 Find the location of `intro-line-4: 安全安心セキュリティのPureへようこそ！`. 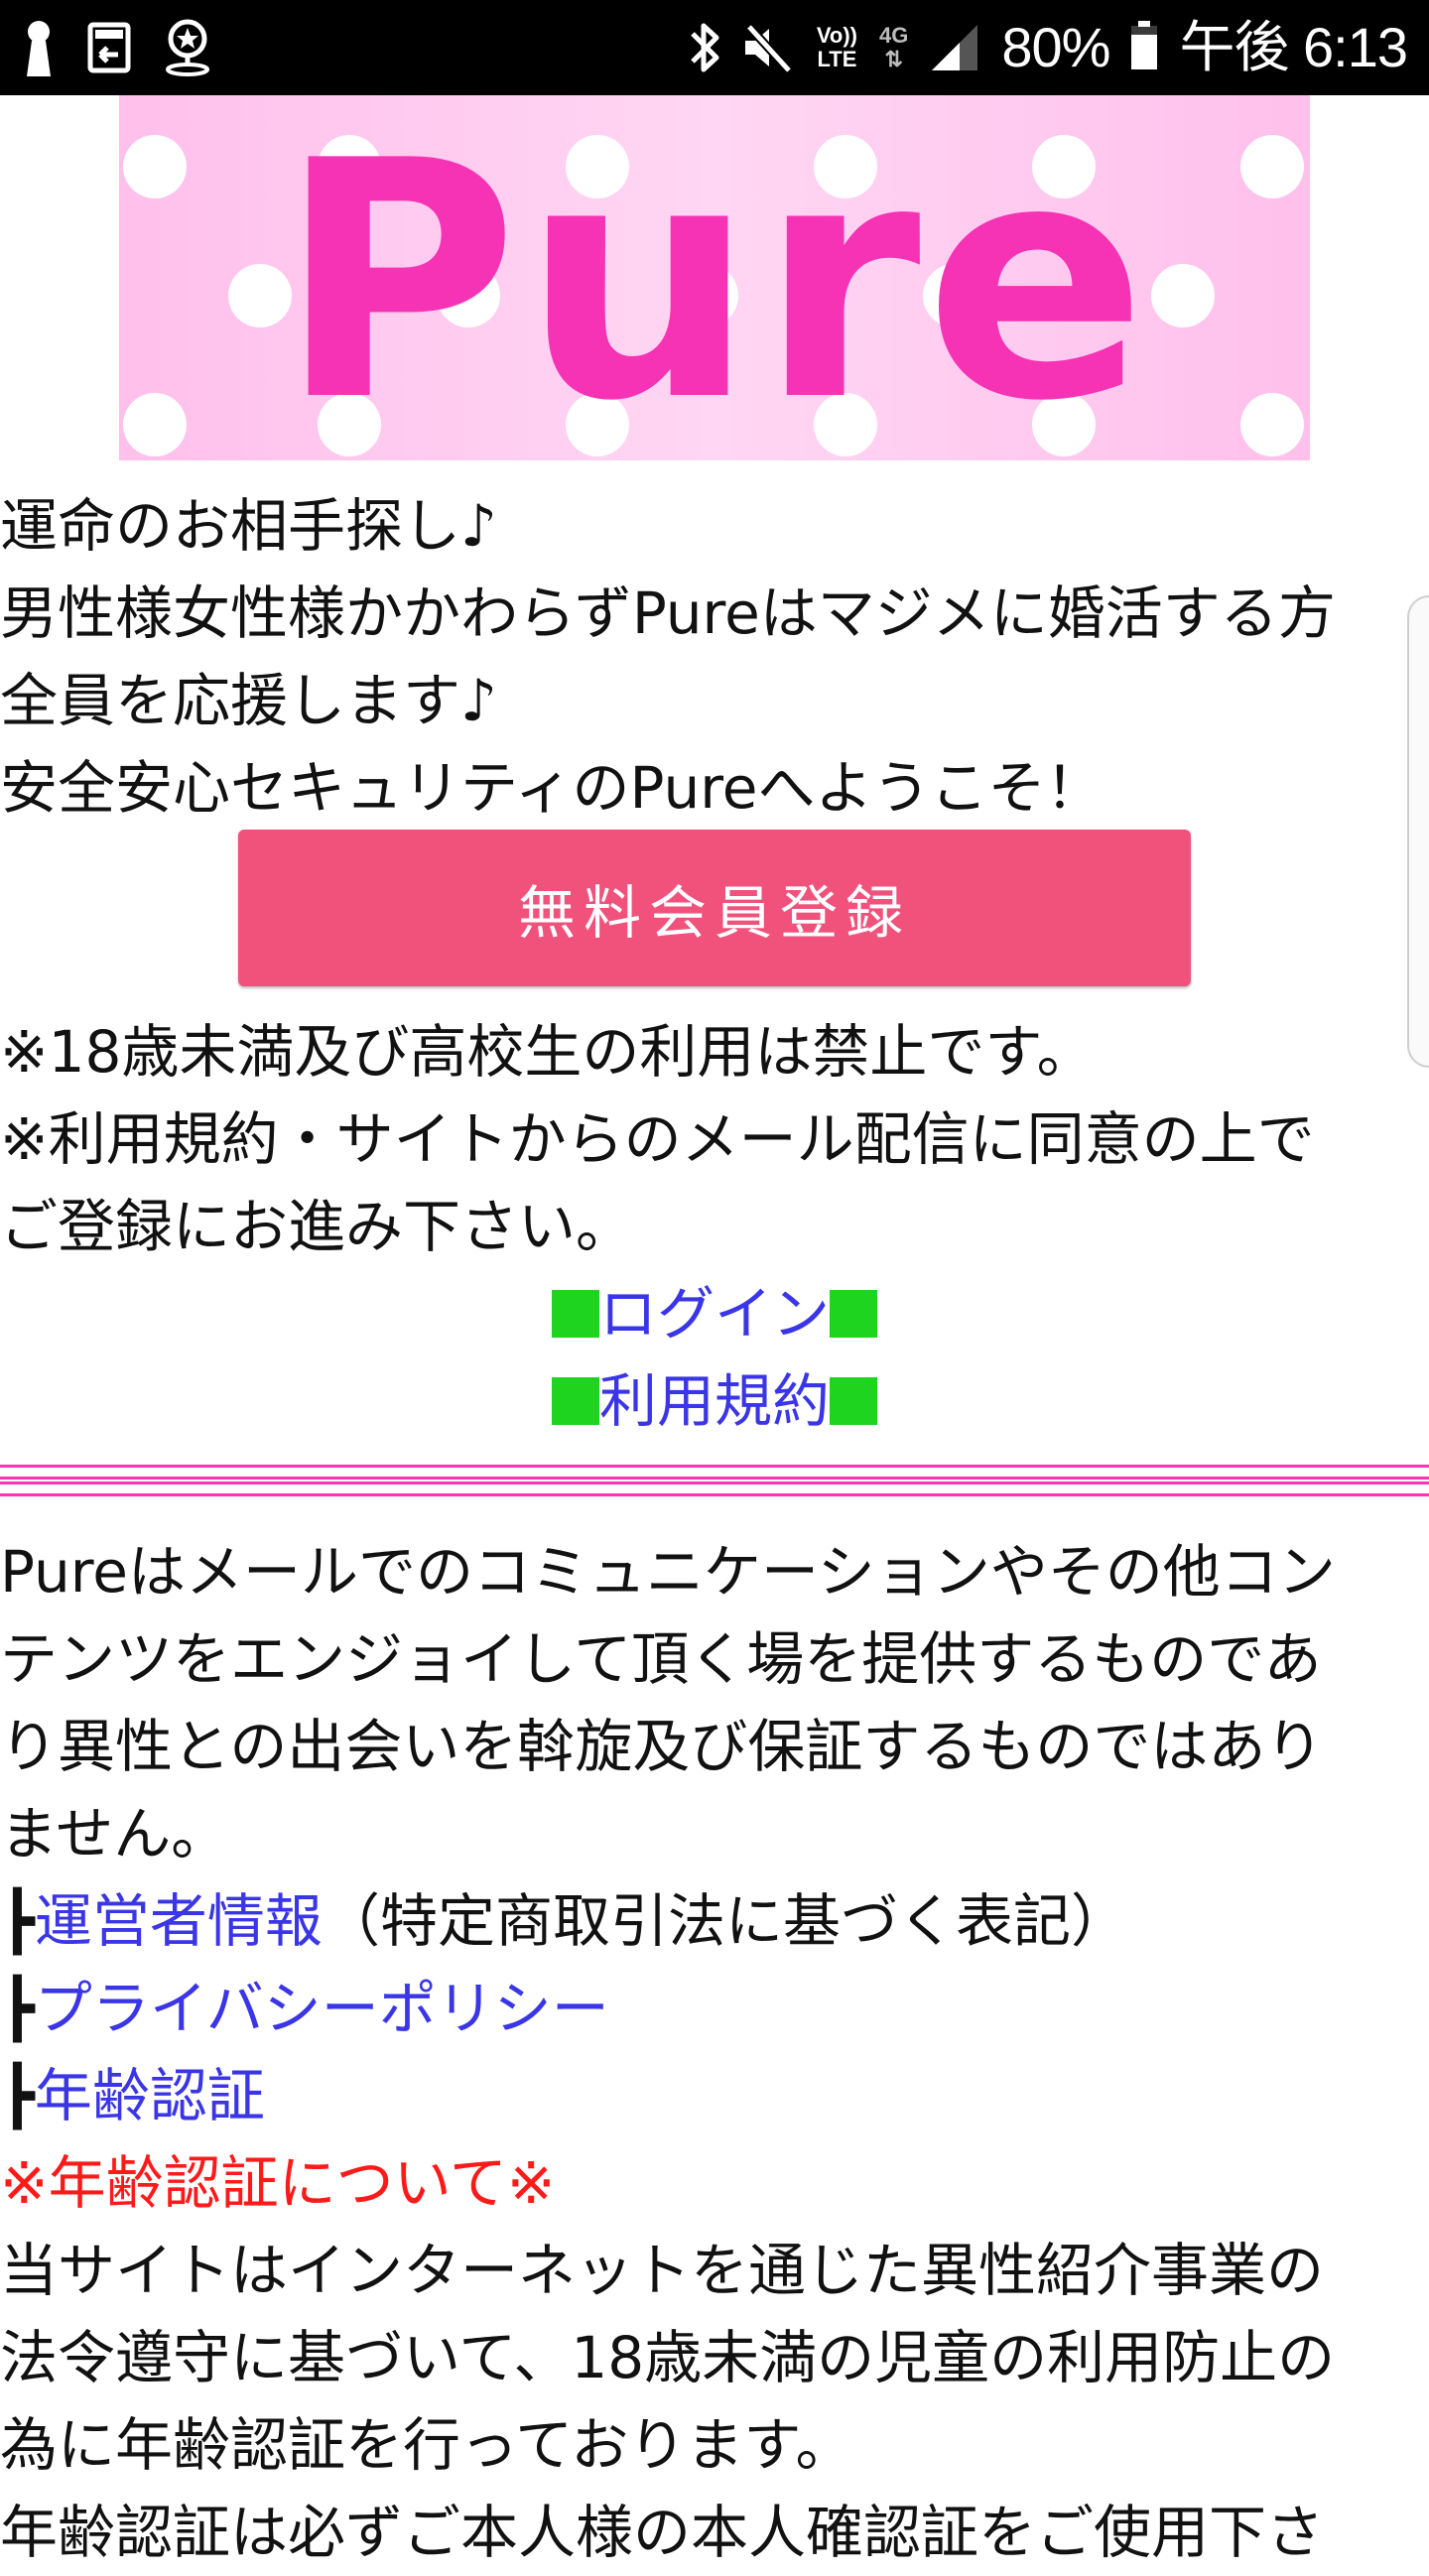

intro-line-4: 安全安心セキュリティのPureへようこそ！ is located at coordinates (552, 788).